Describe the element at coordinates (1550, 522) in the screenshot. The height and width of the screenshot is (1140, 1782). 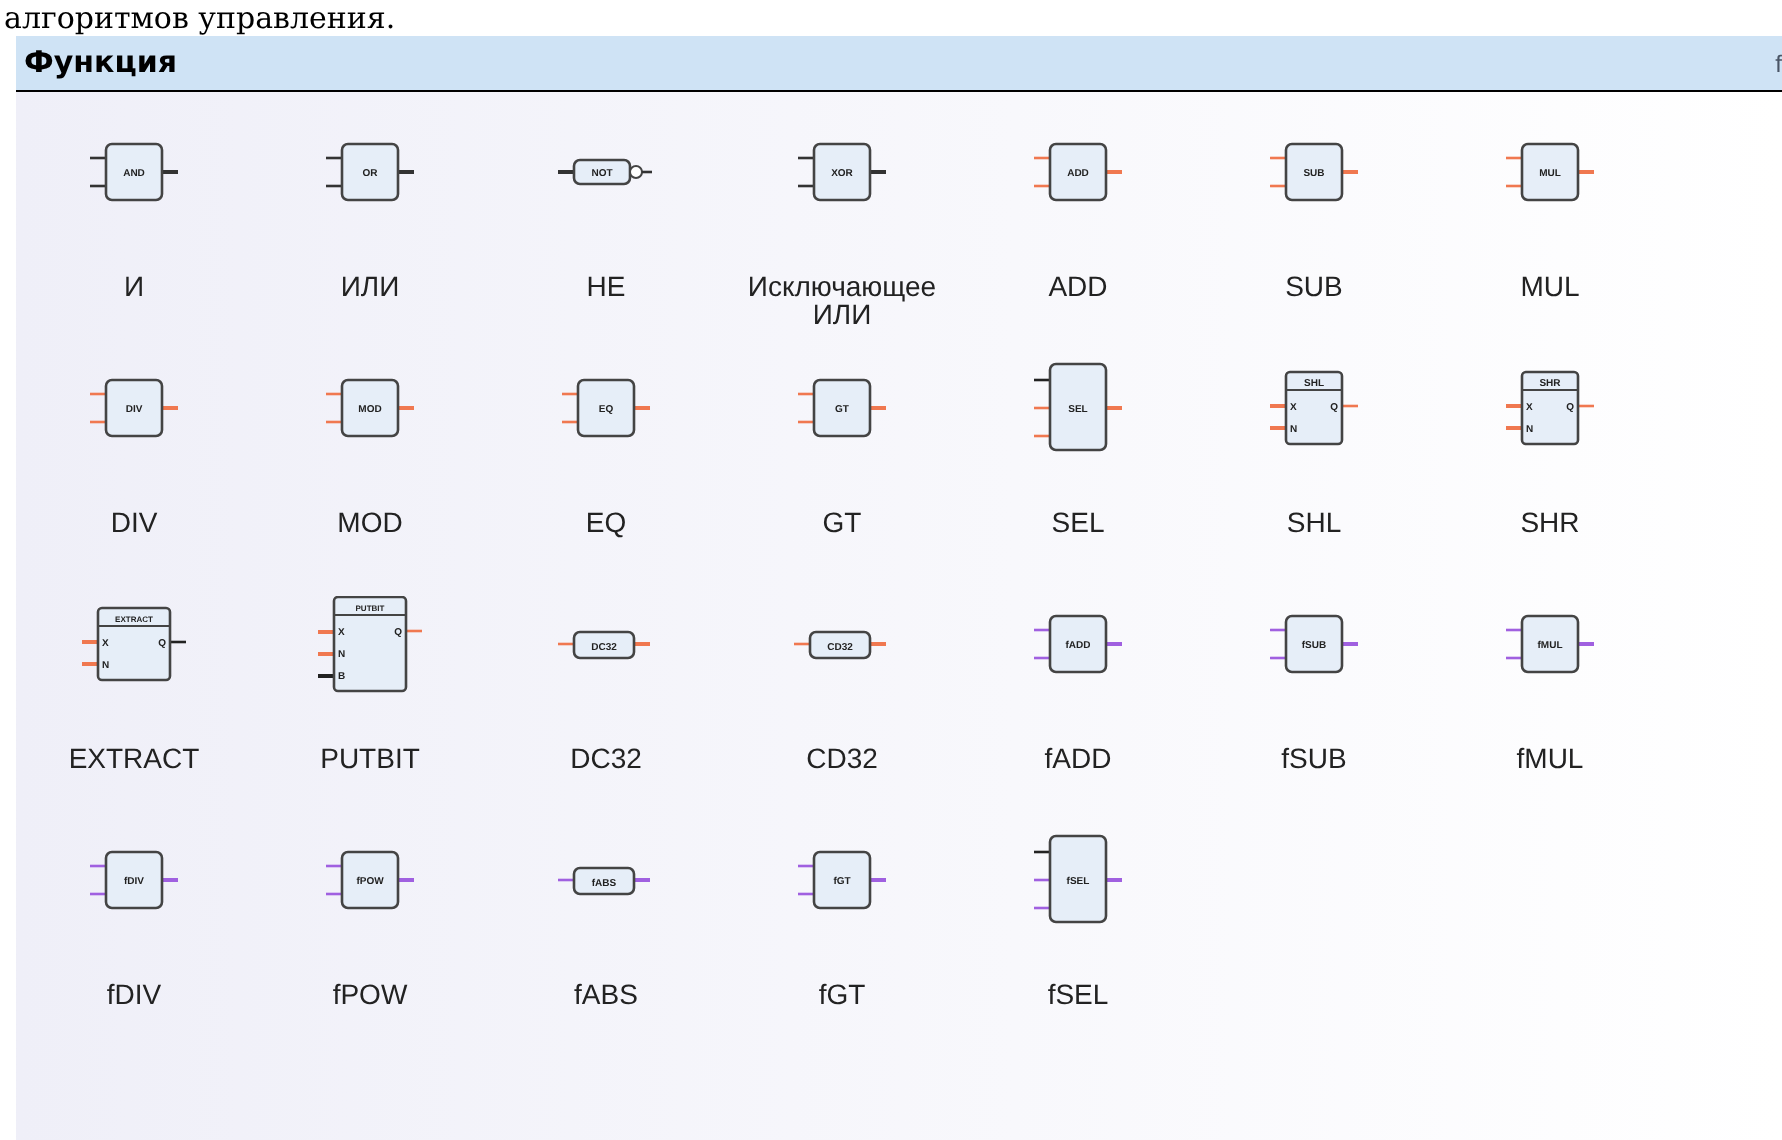
I see `function-name: SHR` at that location.